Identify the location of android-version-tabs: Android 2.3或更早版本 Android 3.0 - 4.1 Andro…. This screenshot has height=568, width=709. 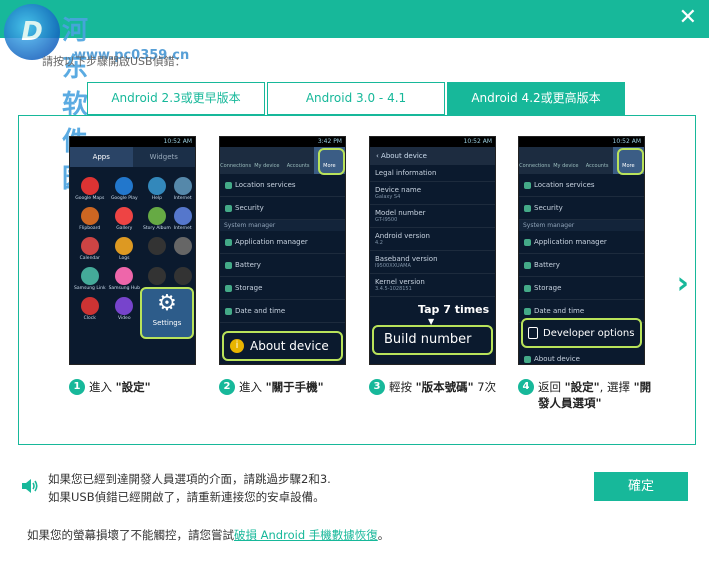
(357, 98).